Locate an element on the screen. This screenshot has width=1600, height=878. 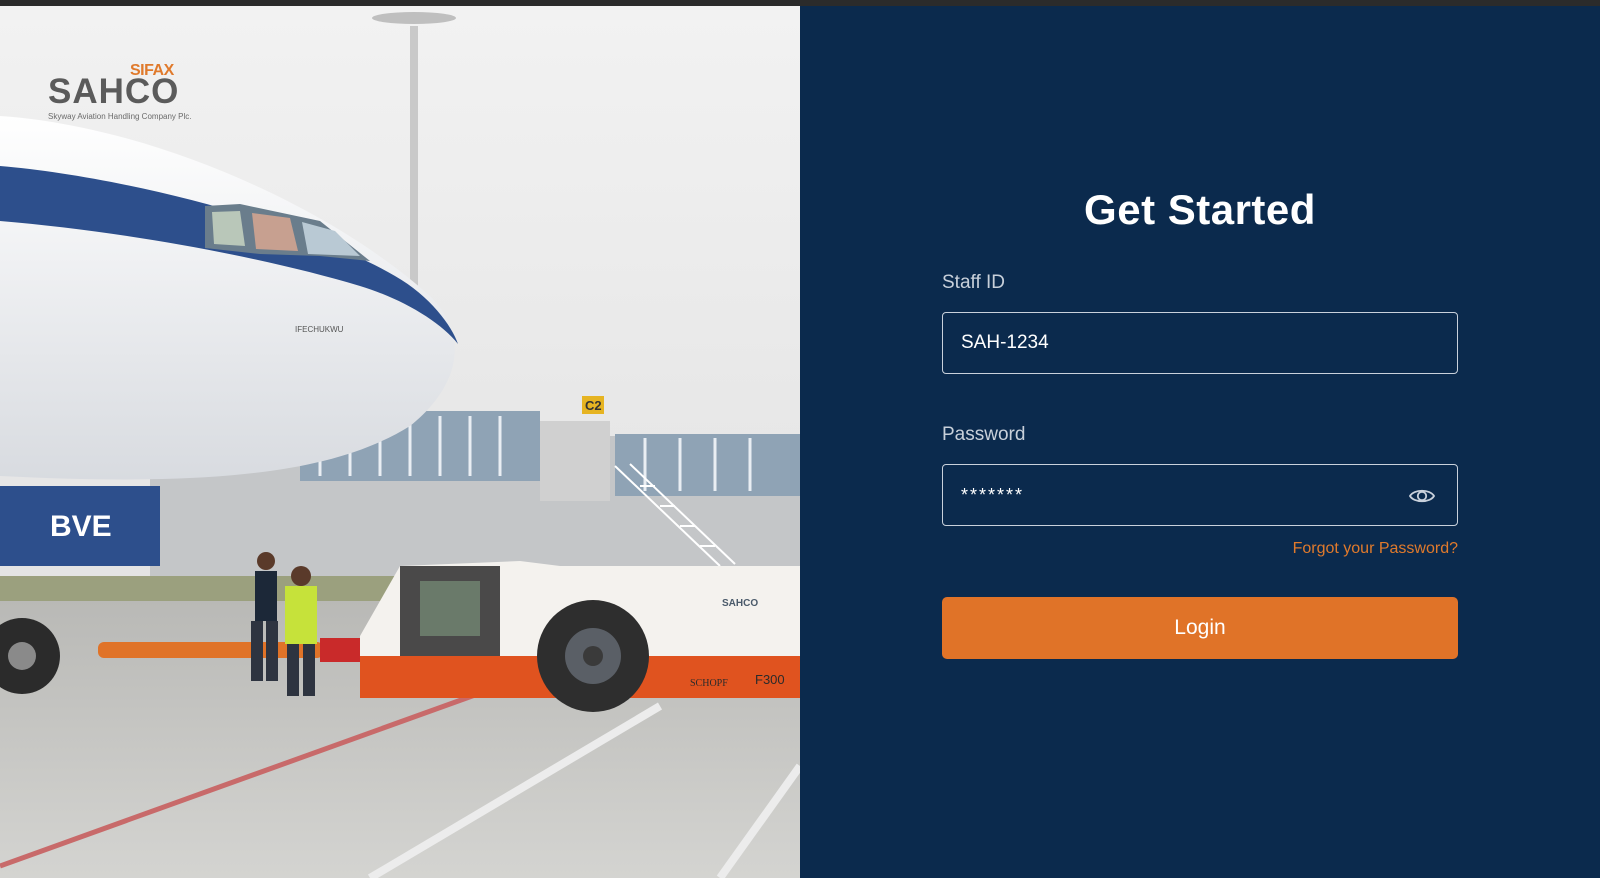
tug-maker: SCHOPF is located at coordinates (709, 683).